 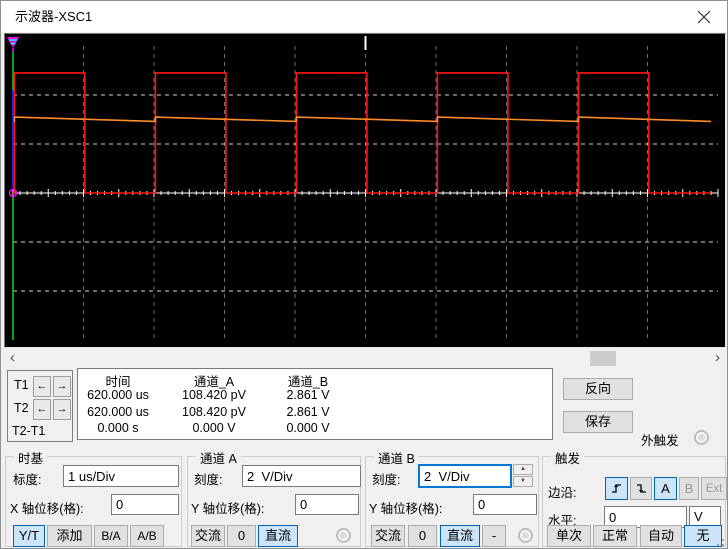 I want to click on rising-edge-icon, so click(x=616, y=488).